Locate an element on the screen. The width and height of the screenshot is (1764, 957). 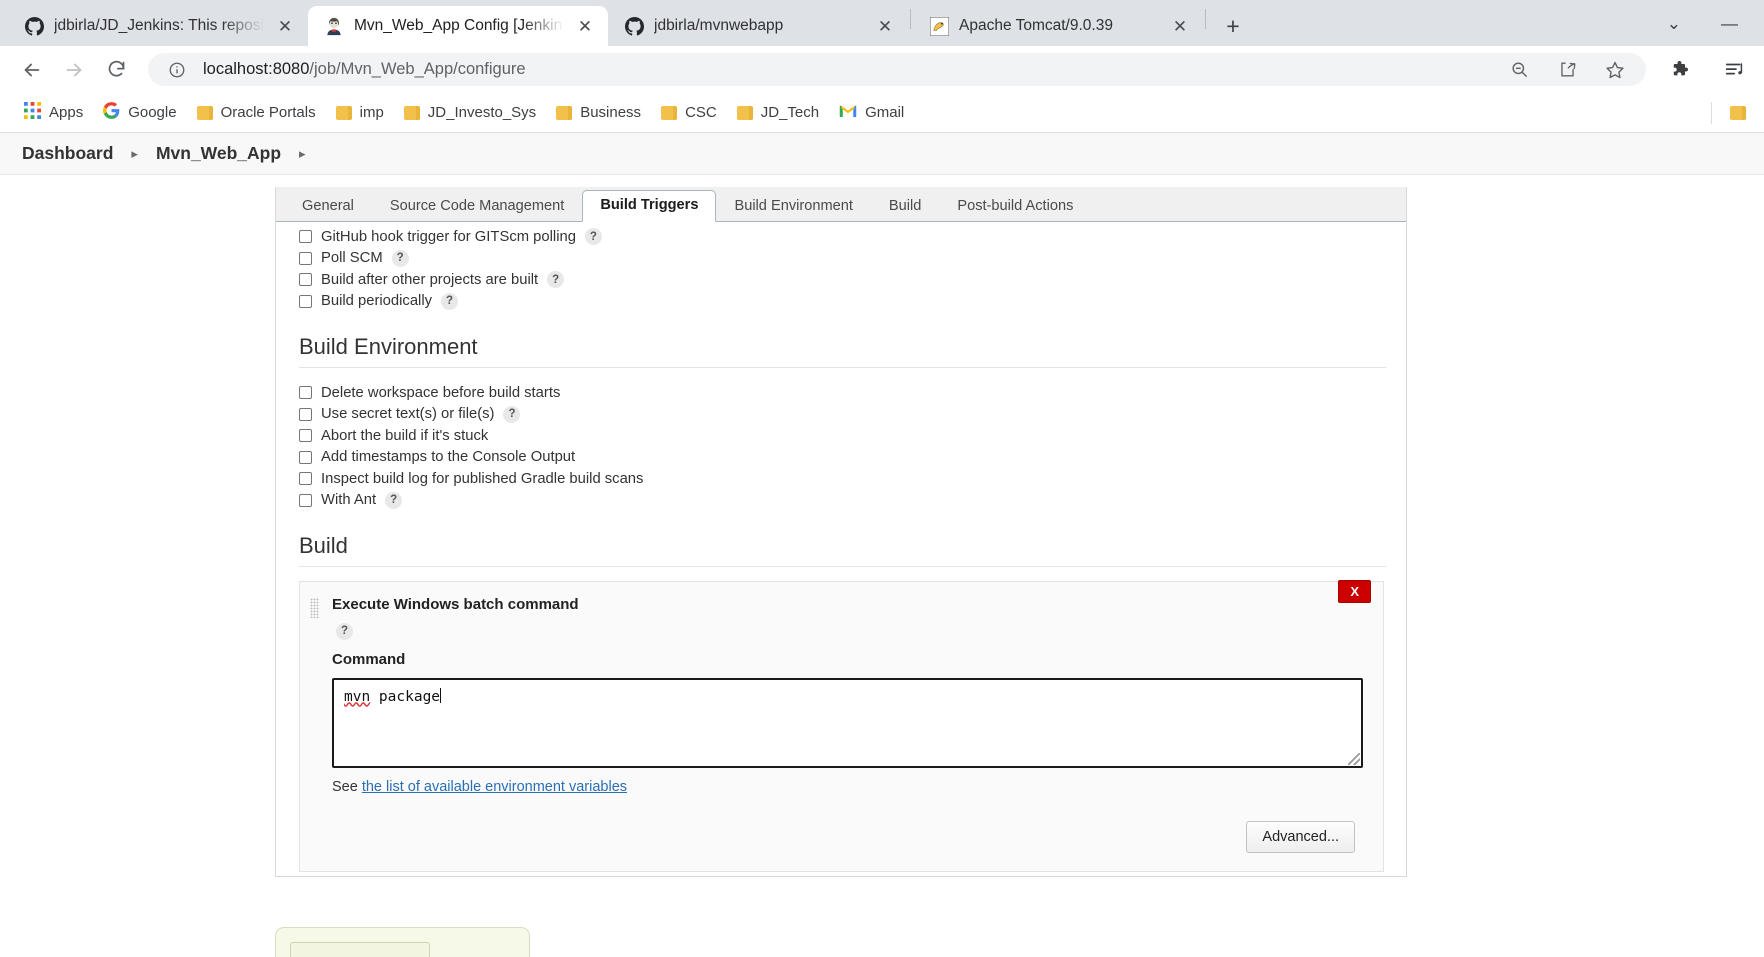
bookmark-label: imp is located at coordinates (371, 112).